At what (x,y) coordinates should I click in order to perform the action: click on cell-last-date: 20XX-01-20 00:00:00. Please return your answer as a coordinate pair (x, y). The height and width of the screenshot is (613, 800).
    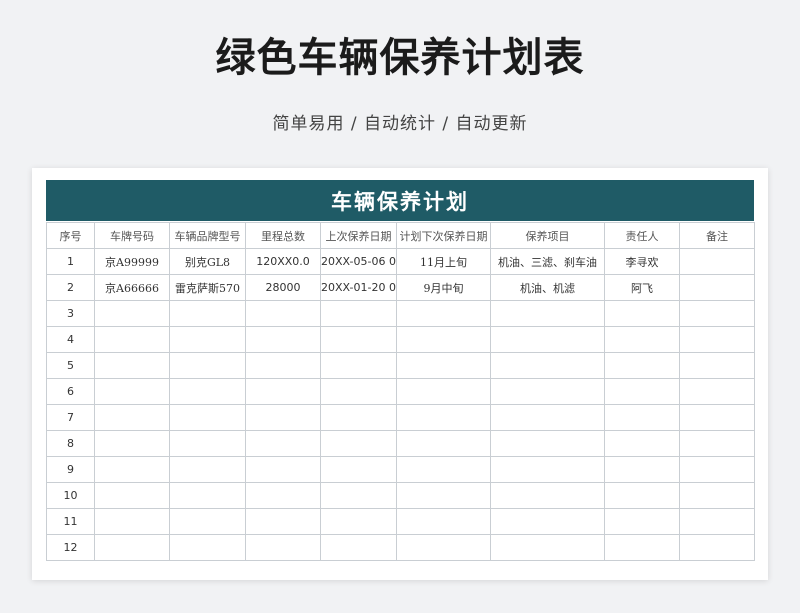
    Looking at the image, I should click on (358, 287).